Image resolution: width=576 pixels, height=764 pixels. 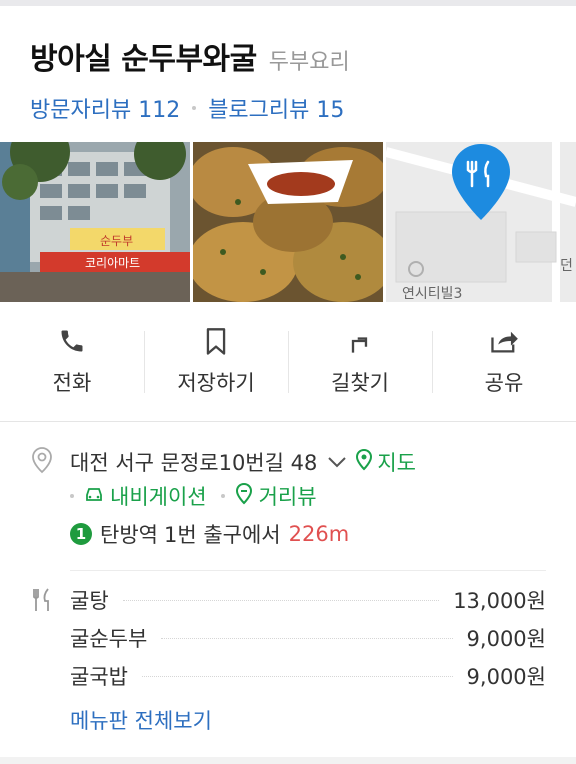 What do you see at coordinates (396, 462) in the screenshot?
I see `map-link: 지도` at bounding box center [396, 462].